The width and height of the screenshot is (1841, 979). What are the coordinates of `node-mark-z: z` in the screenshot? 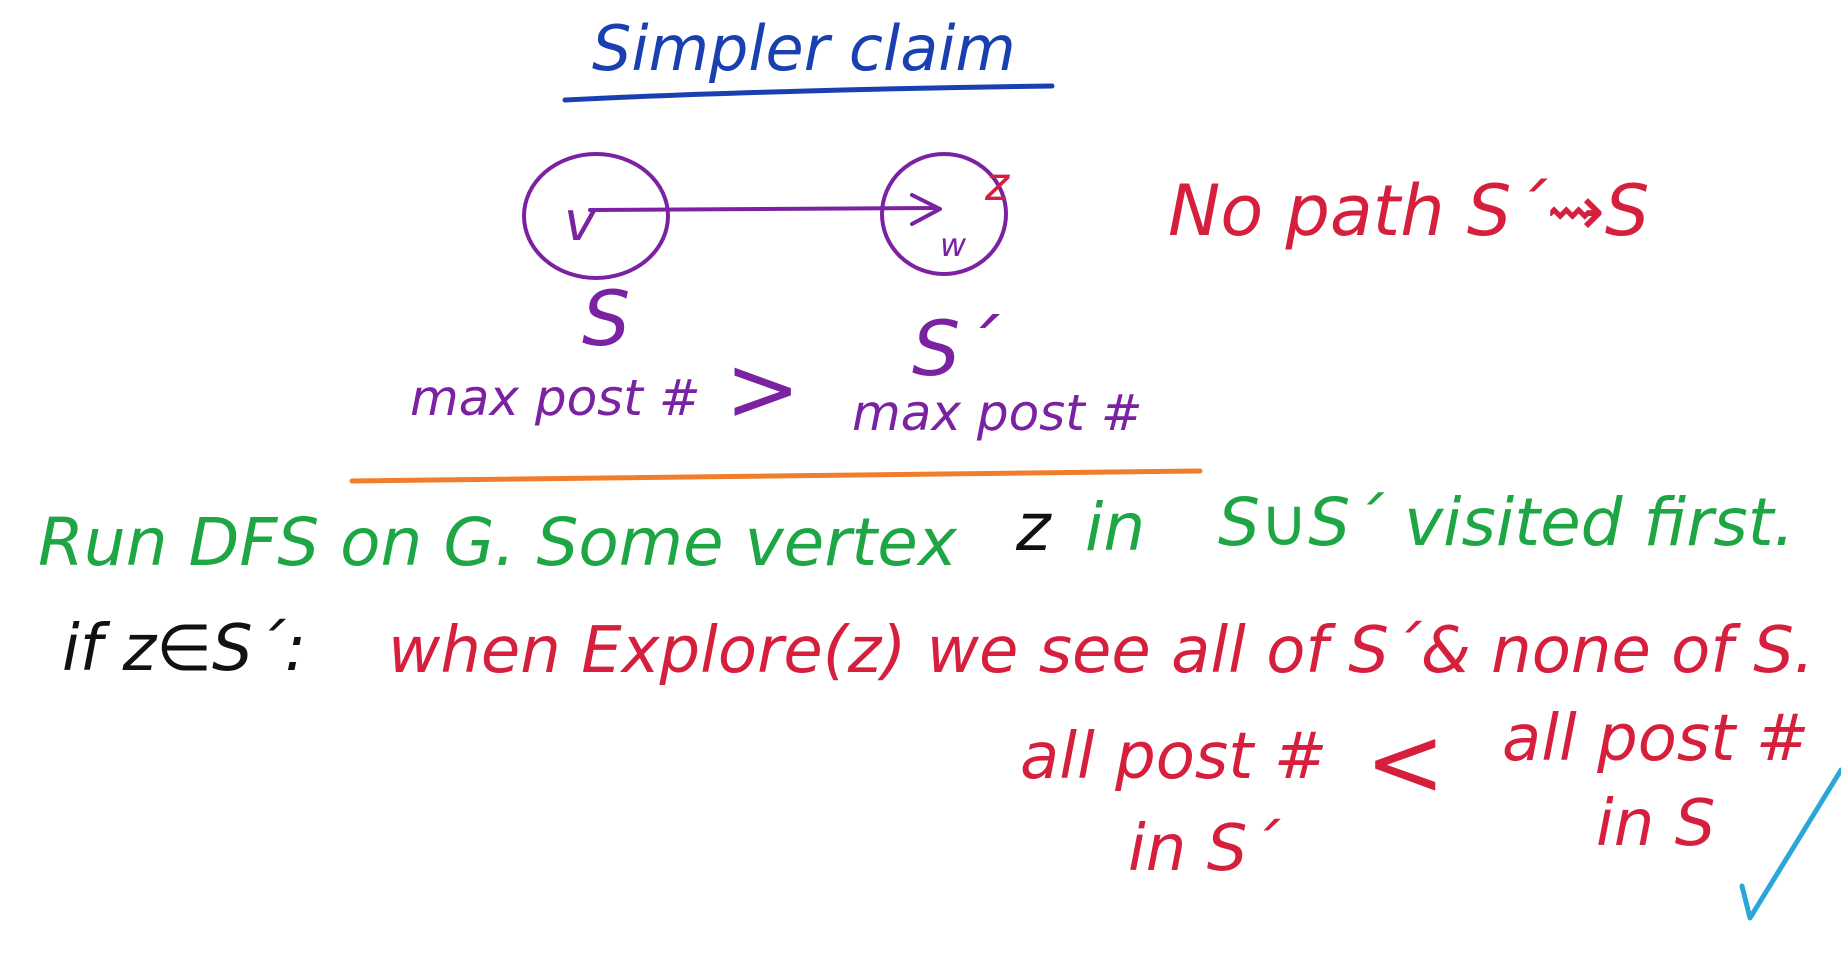 It's located at (997, 184).